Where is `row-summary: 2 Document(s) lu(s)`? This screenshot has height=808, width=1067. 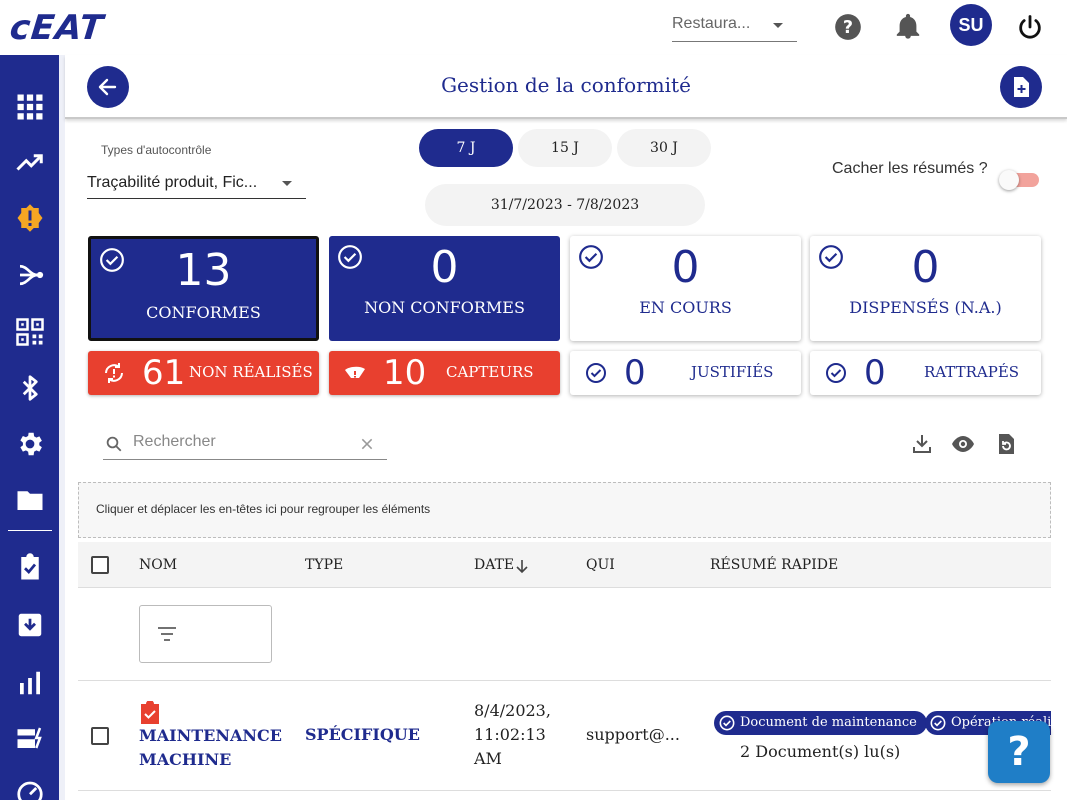
row-summary: 2 Document(s) lu(s) is located at coordinates (820, 751).